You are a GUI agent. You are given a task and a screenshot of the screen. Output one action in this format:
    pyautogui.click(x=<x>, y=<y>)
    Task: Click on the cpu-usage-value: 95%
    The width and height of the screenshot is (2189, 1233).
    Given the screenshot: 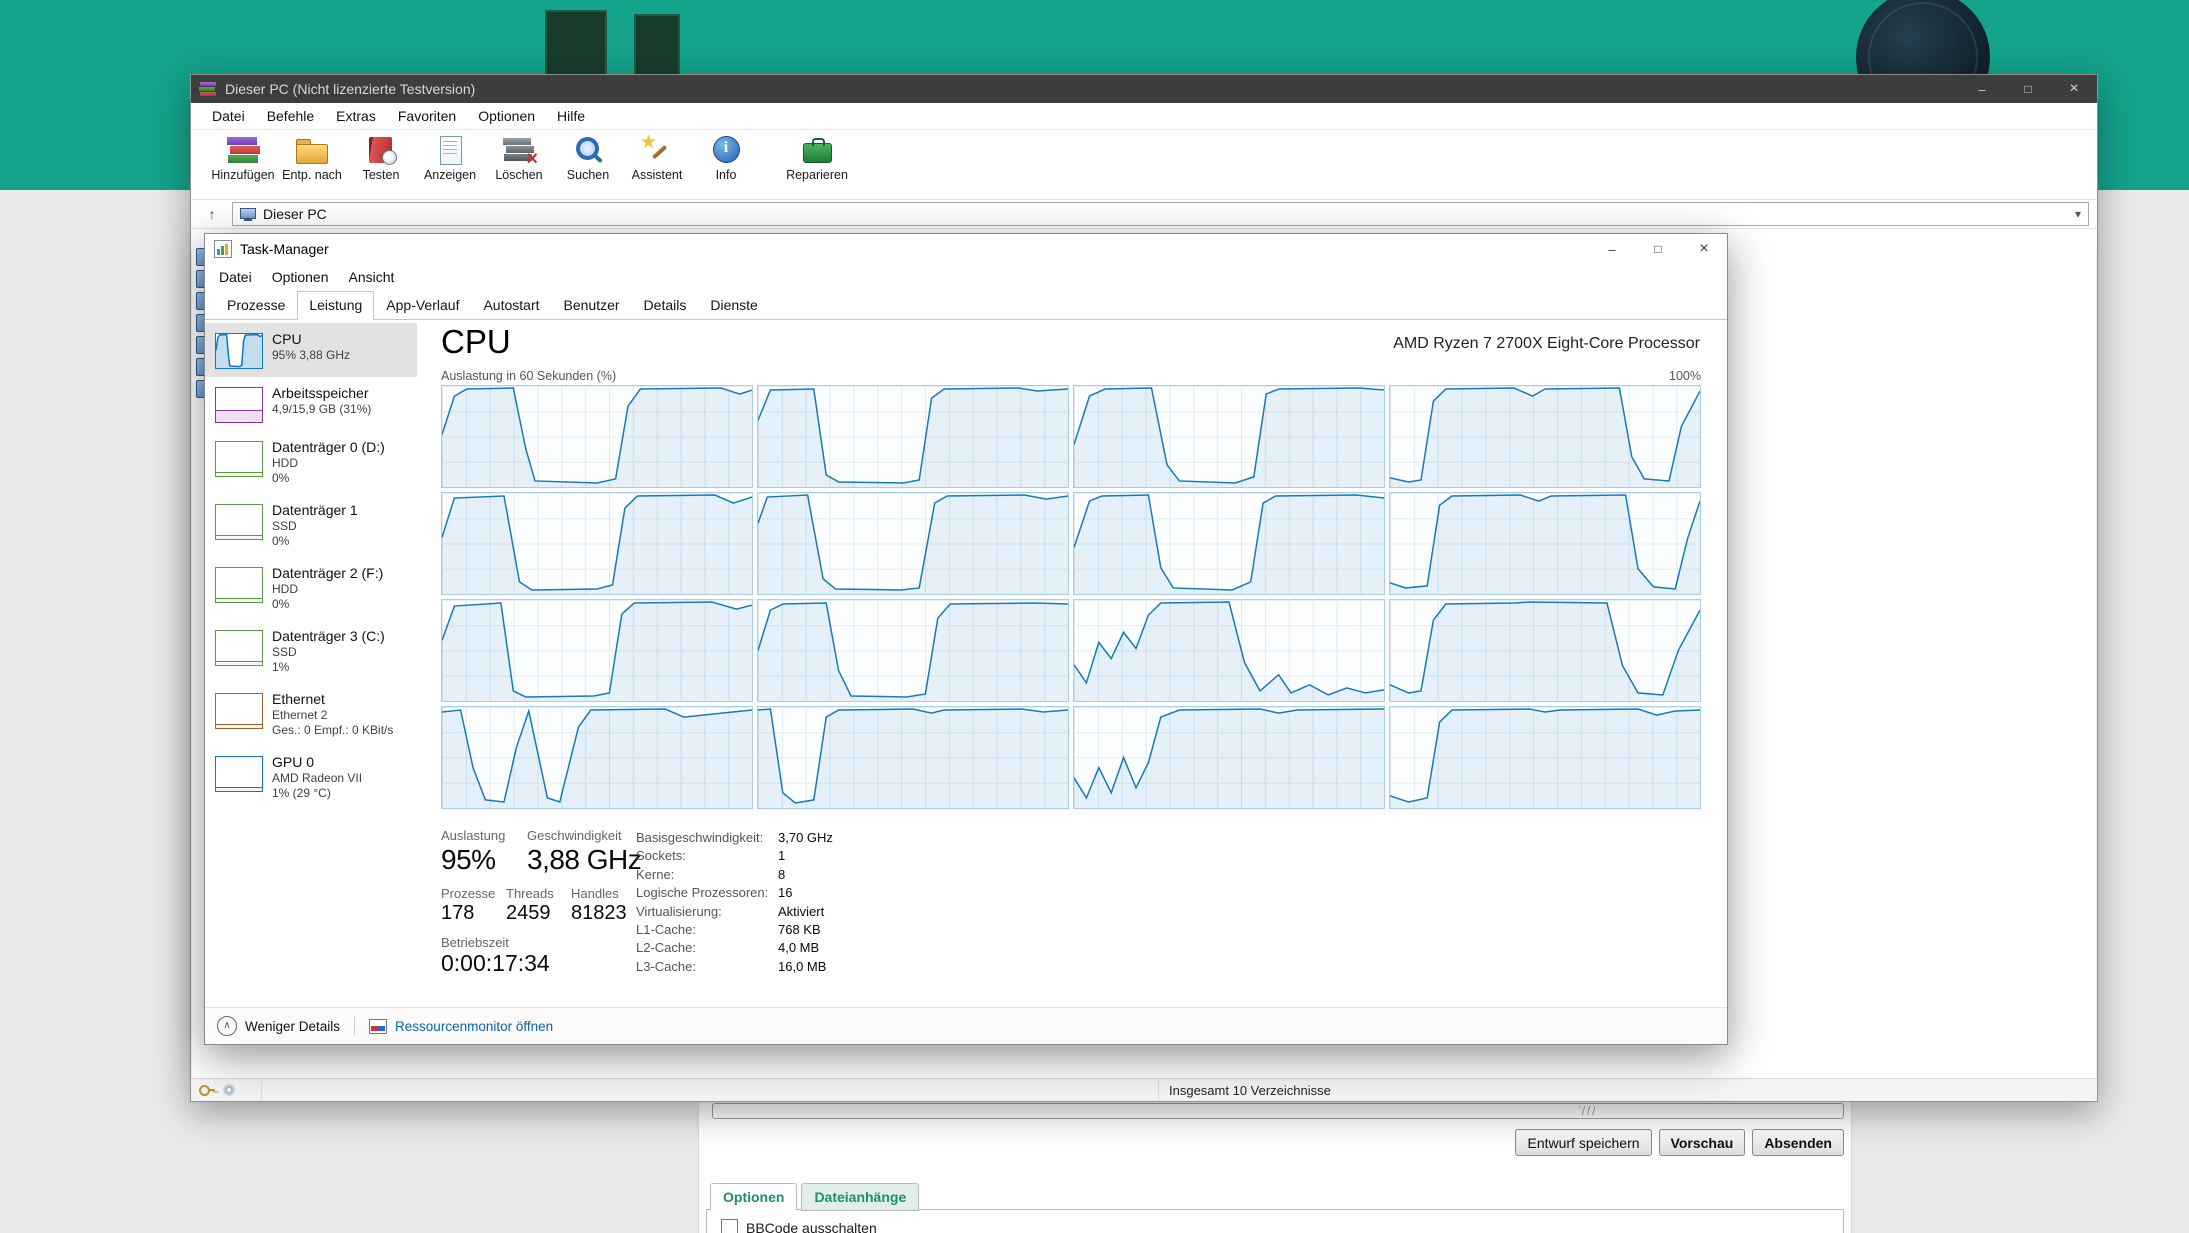 What is the action you would take?
    pyautogui.click(x=468, y=859)
    